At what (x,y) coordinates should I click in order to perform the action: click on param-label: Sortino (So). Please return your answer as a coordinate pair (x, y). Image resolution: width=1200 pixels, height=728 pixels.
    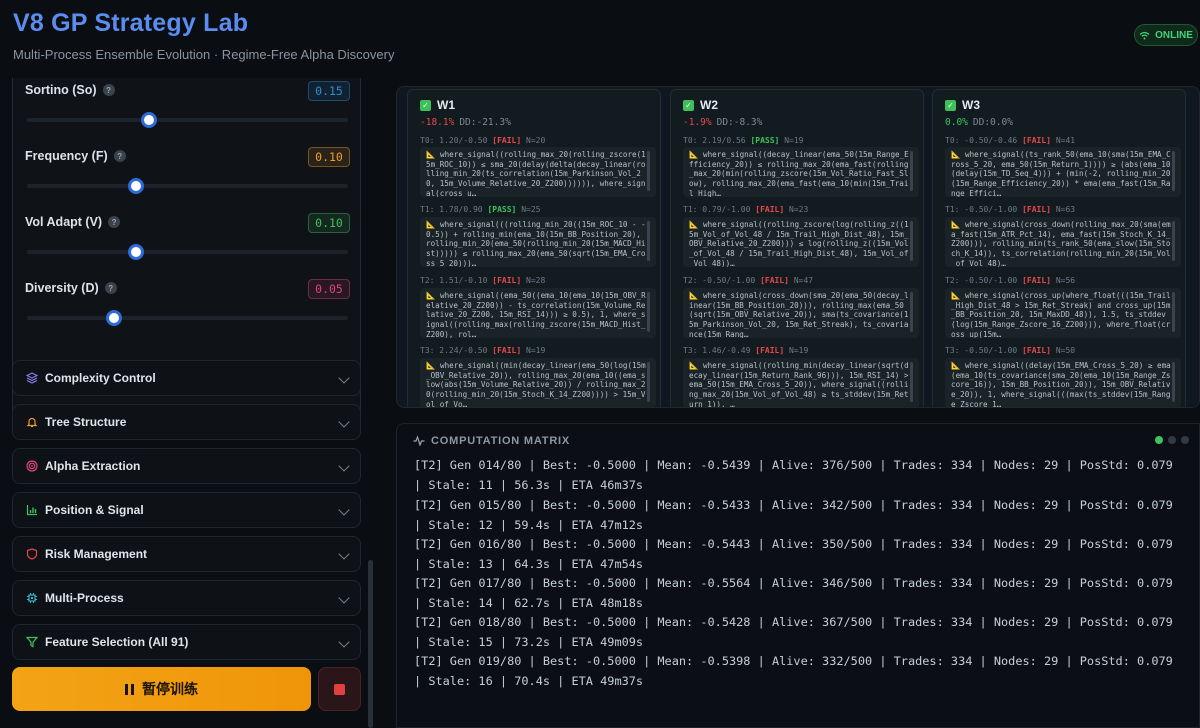
    Looking at the image, I should click on (61, 90).